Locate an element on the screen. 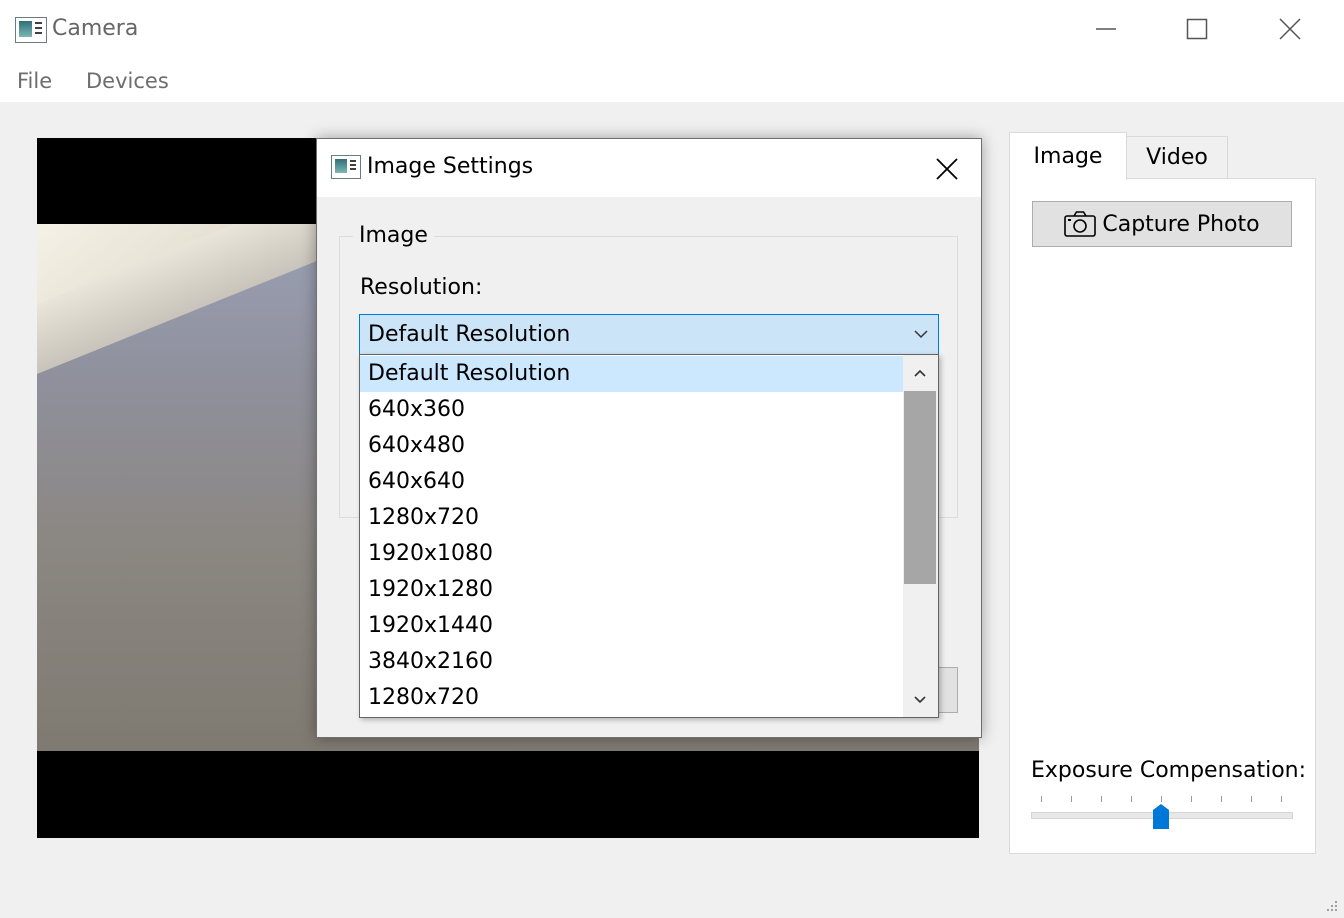 This screenshot has width=1344, height=918. dropdown-scrollbar is located at coordinates (920, 536).